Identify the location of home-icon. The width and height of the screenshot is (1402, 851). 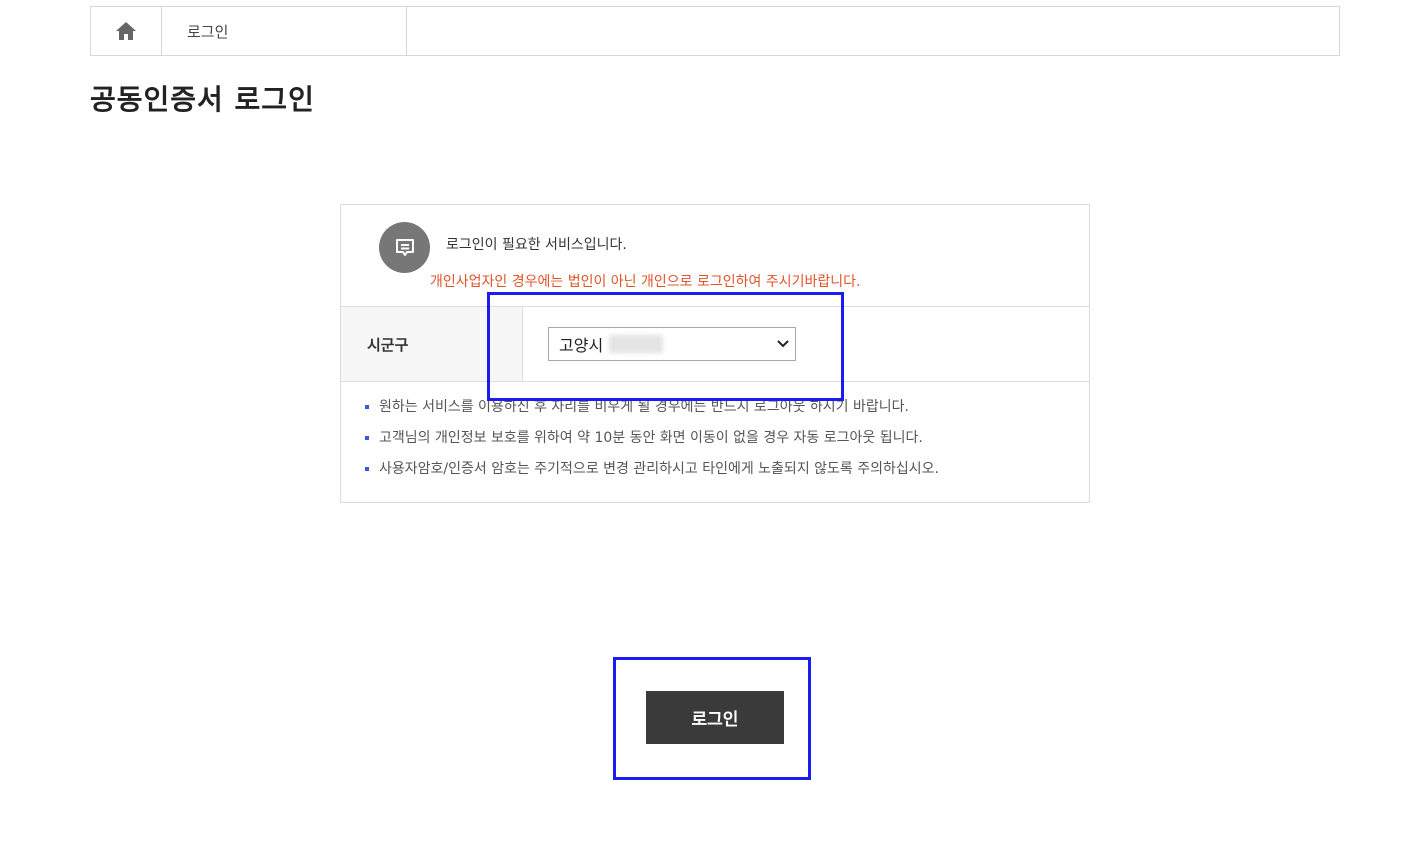
(126, 31).